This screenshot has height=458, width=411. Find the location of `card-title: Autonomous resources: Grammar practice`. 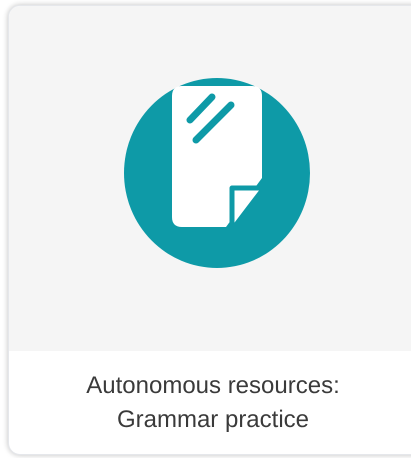

card-title: Autonomous resources: Grammar practice is located at coordinates (213, 402).